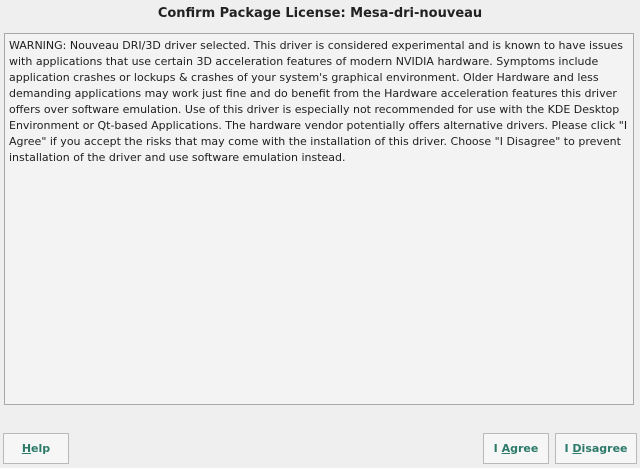  I want to click on agree-button-label-prefix: I, so click(497, 448).